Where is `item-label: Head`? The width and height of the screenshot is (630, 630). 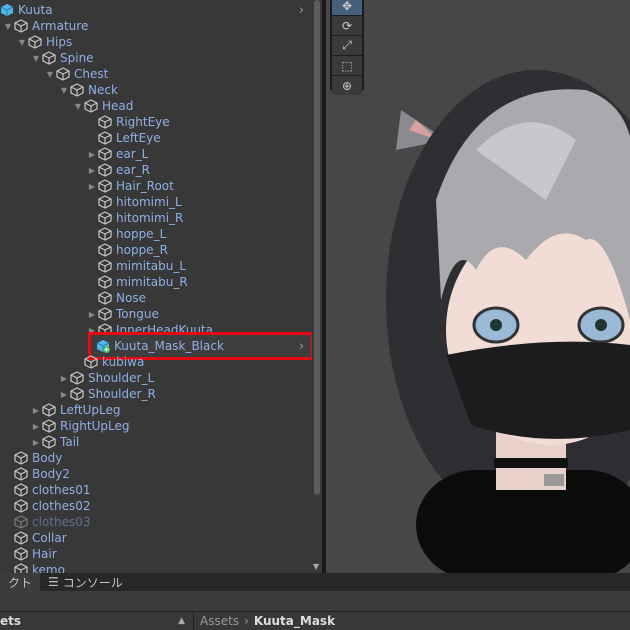 item-label: Head is located at coordinates (118, 106).